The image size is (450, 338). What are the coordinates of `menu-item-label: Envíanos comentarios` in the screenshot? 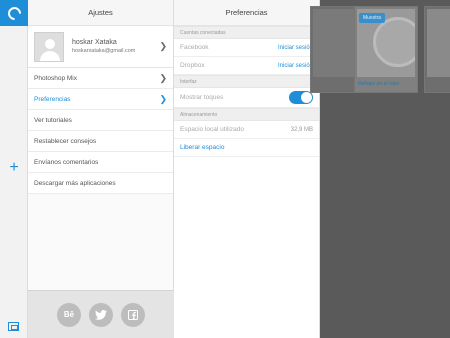 It's located at (66, 162).